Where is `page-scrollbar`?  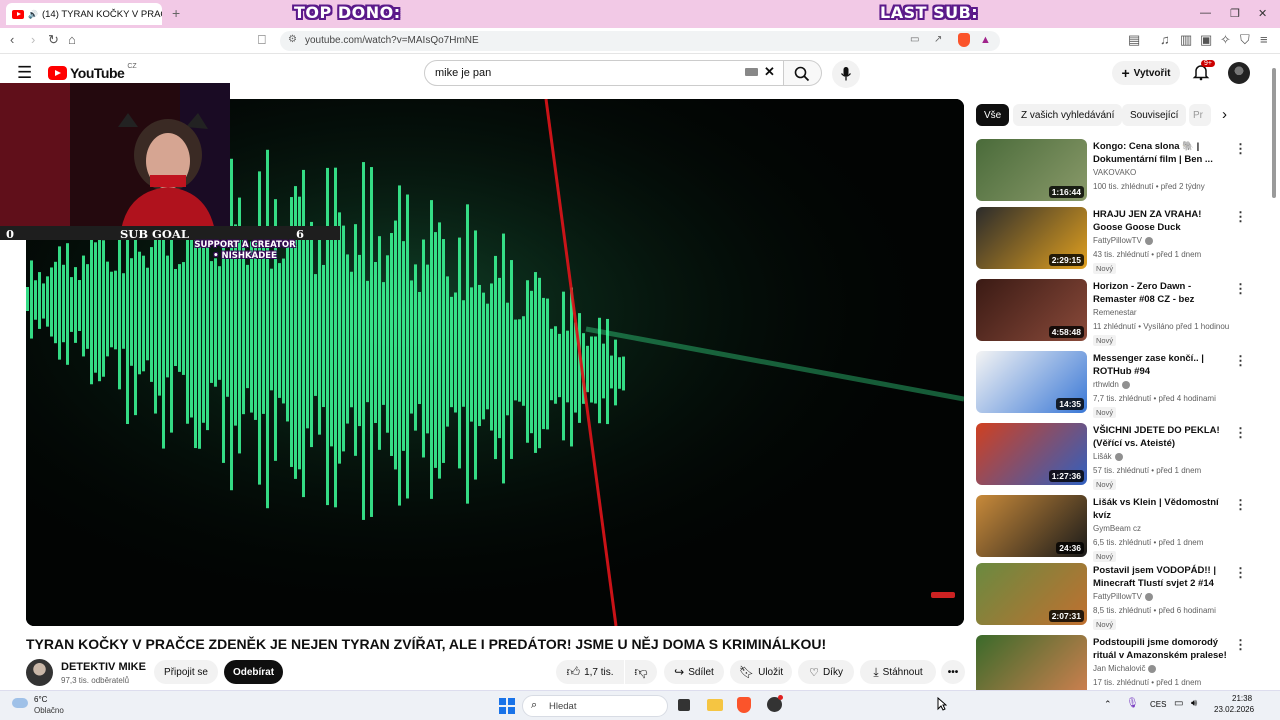 page-scrollbar is located at coordinates (1274, 374).